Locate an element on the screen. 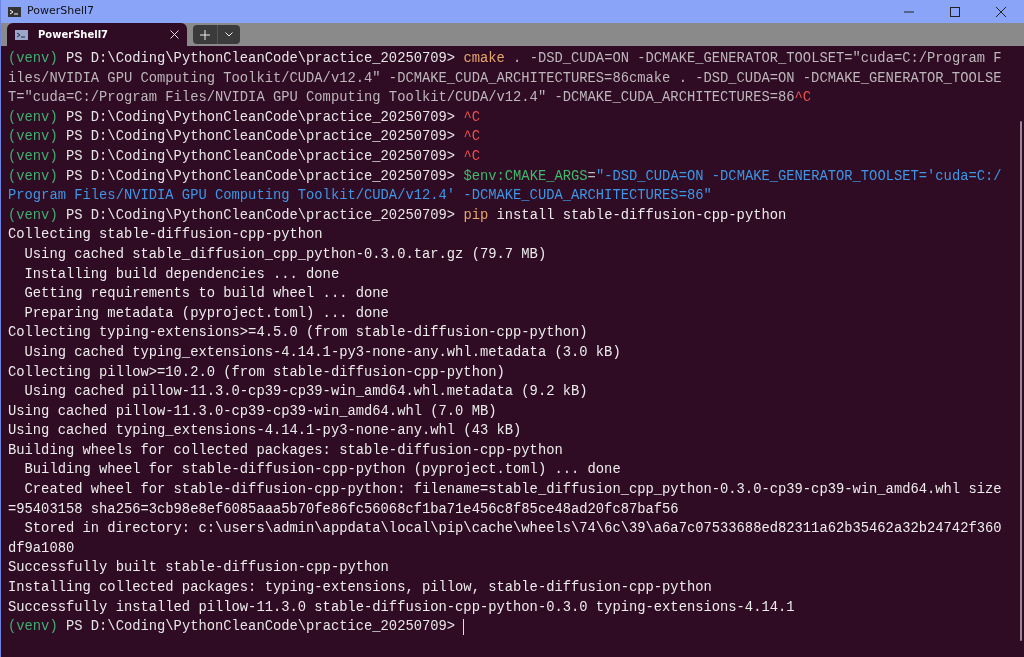  terminal-line: Using cached pillow-11.3.0-cp39-cp39-win_amd64.whl.metadata (9.2 kB) is located at coordinates (305, 392).